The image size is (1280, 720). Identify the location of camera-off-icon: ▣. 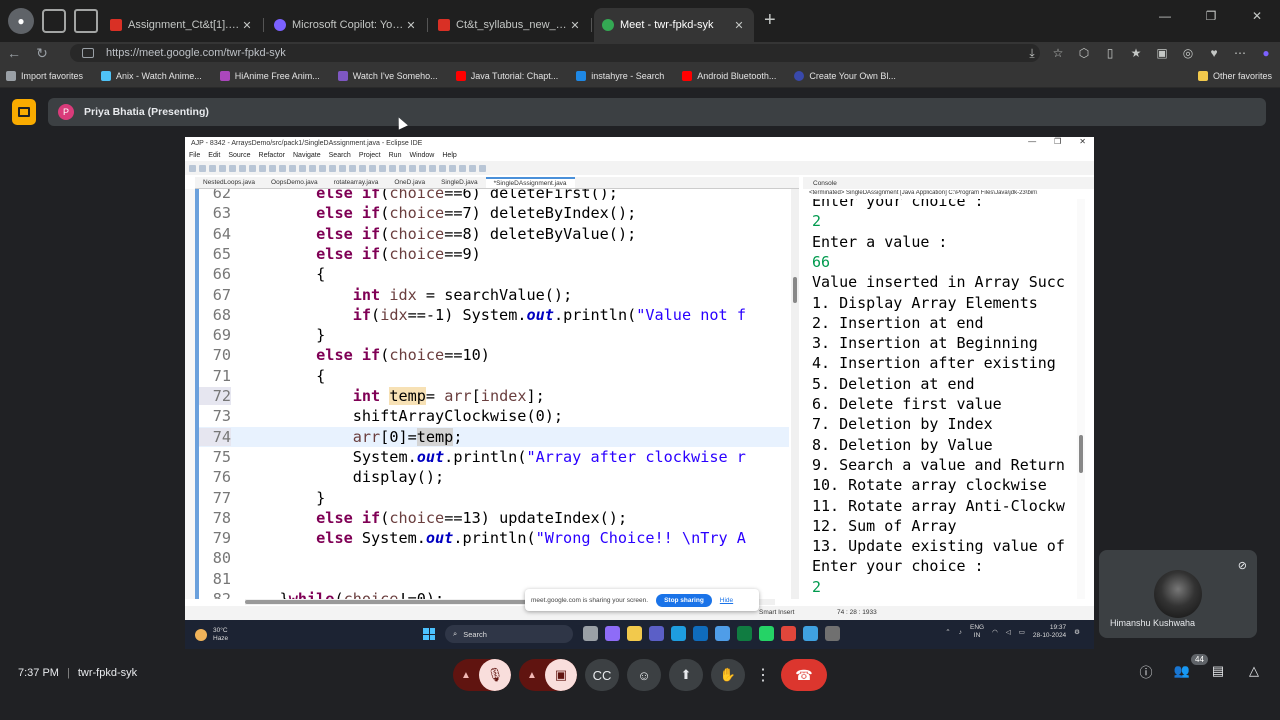
(561, 675).